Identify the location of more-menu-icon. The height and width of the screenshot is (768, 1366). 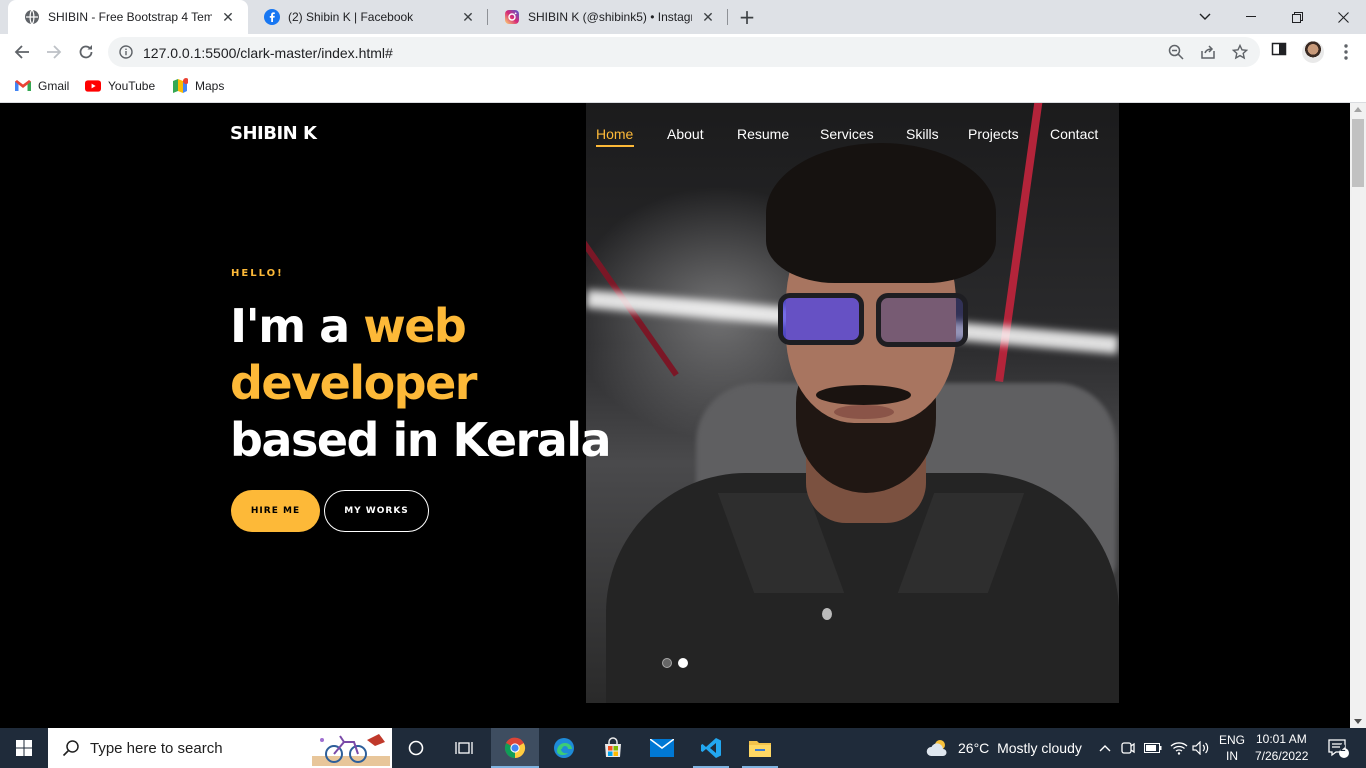
(1346, 52).